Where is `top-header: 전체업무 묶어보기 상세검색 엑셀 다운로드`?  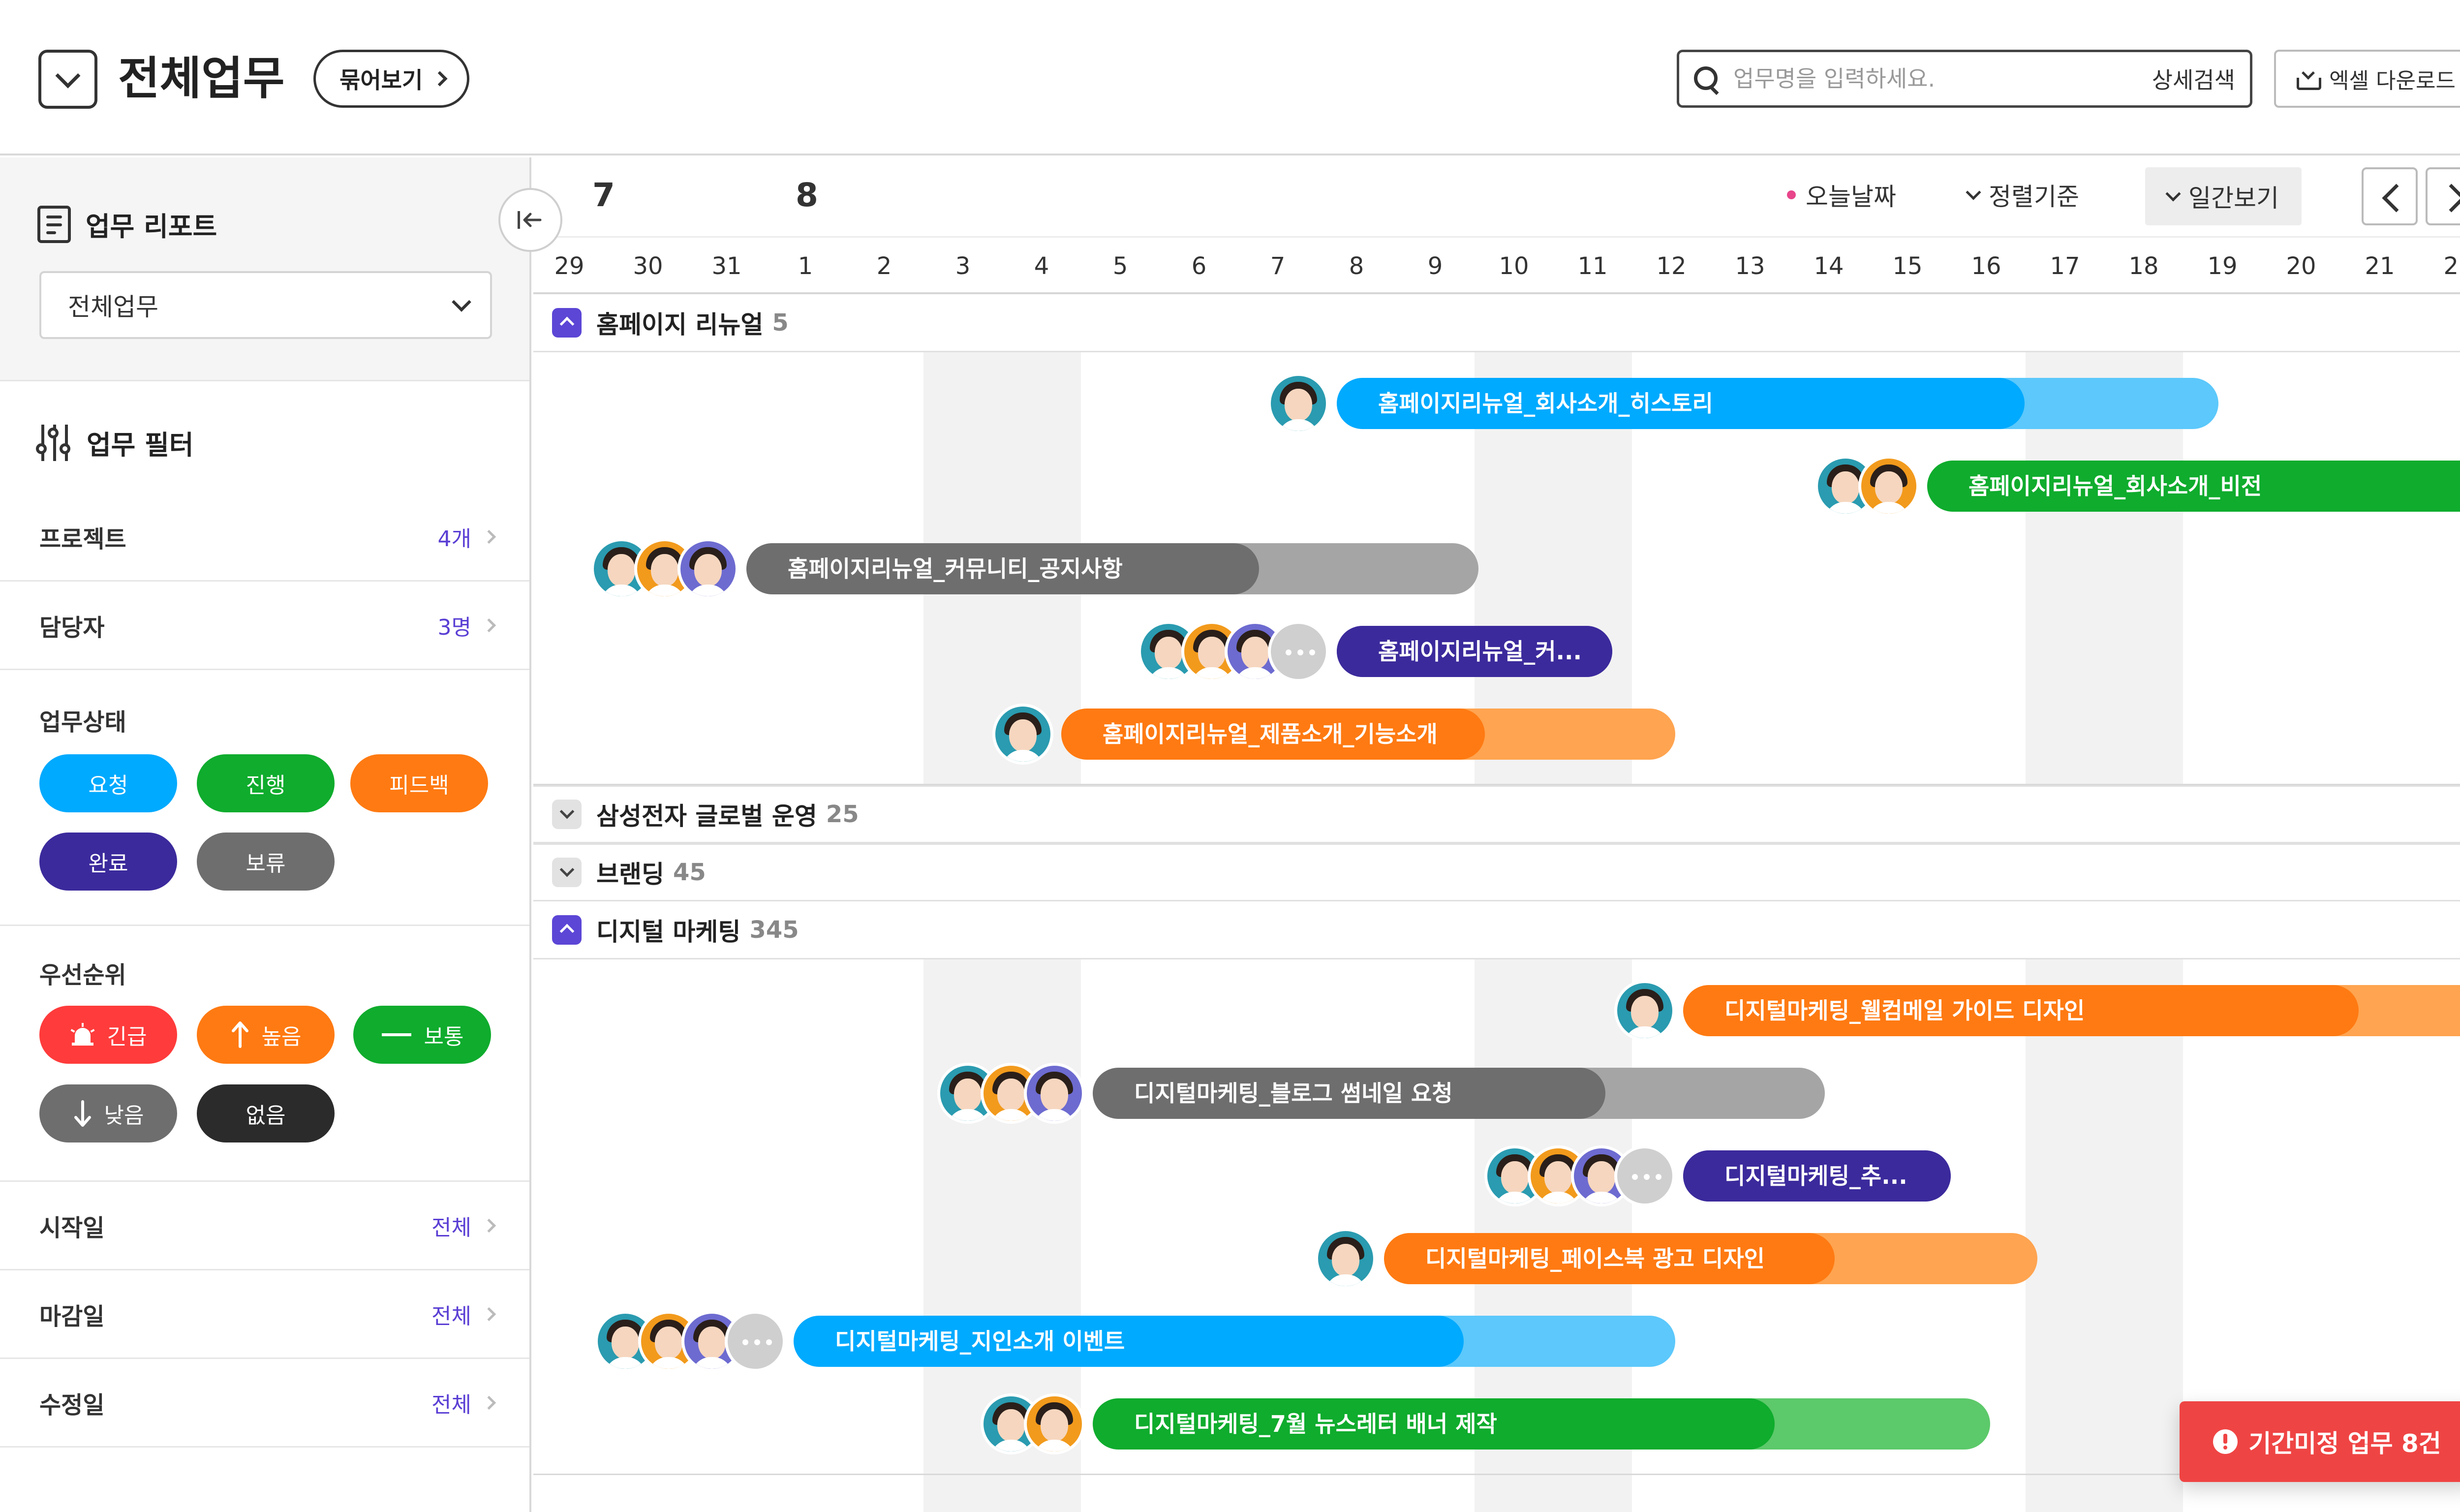
top-header: 전체업무 묶어보기 상세검색 엑셀 다운로드 is located at coordinates (1230, 77).